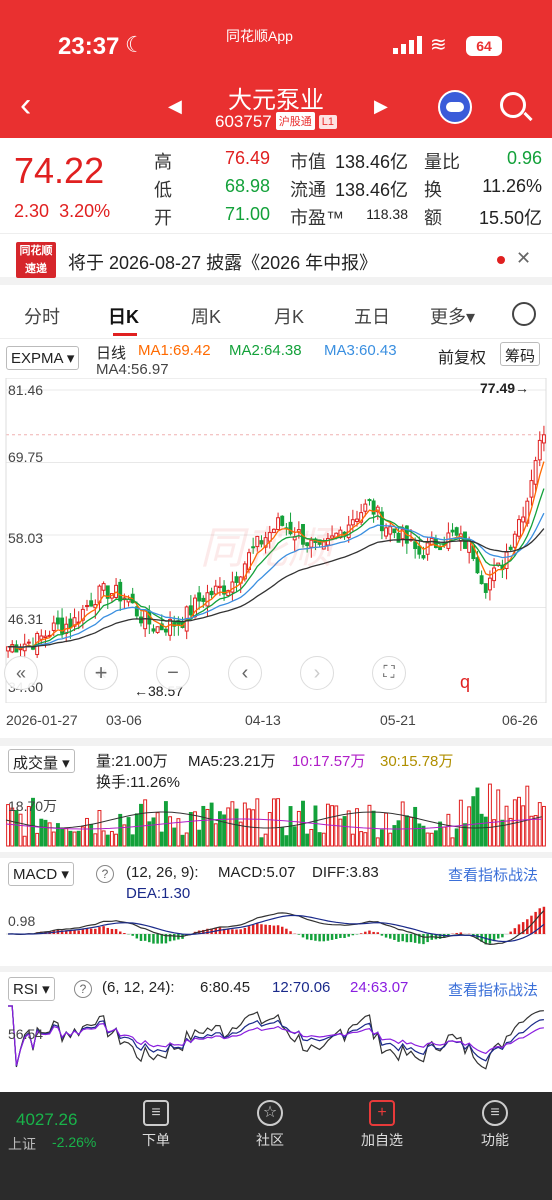  Describe the element at coordinates (162, 872) in the screenshot. I see `macd-params: (12, 26, 9):` at that location.